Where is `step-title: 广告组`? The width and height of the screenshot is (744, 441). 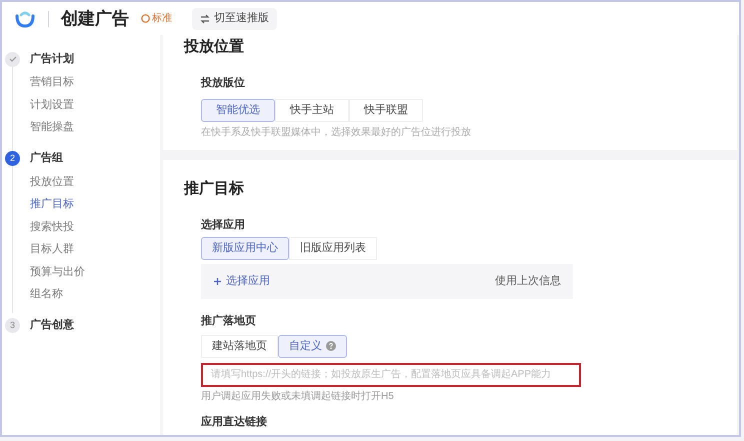
step-title: 广告组 is located at coordinates (46, 158).